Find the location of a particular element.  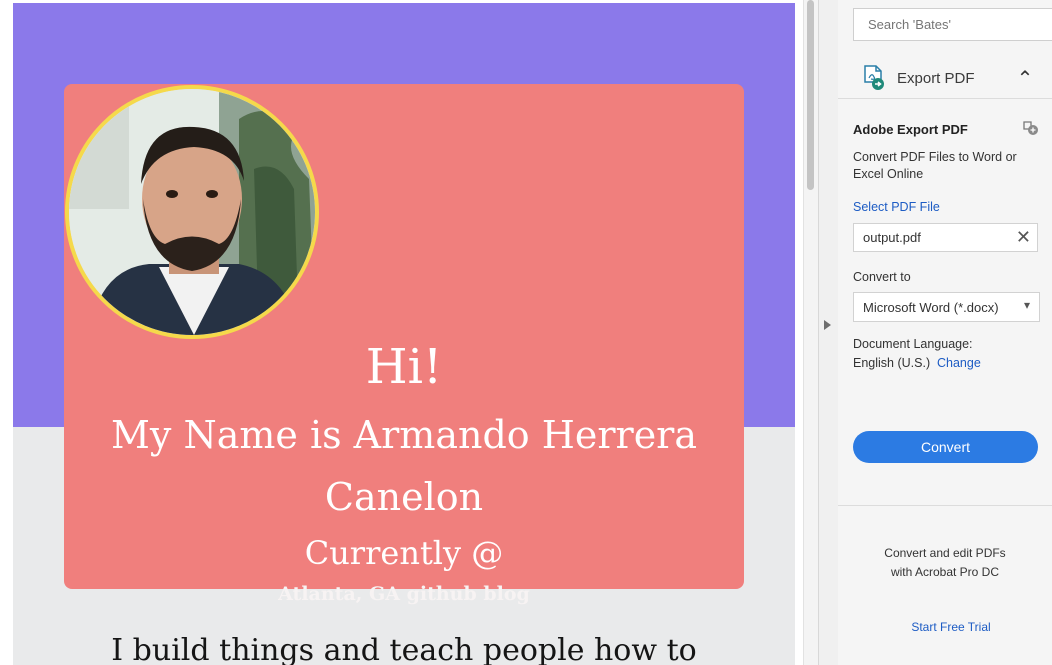

file-name: output.pdf is located at coordinates (892, 237).